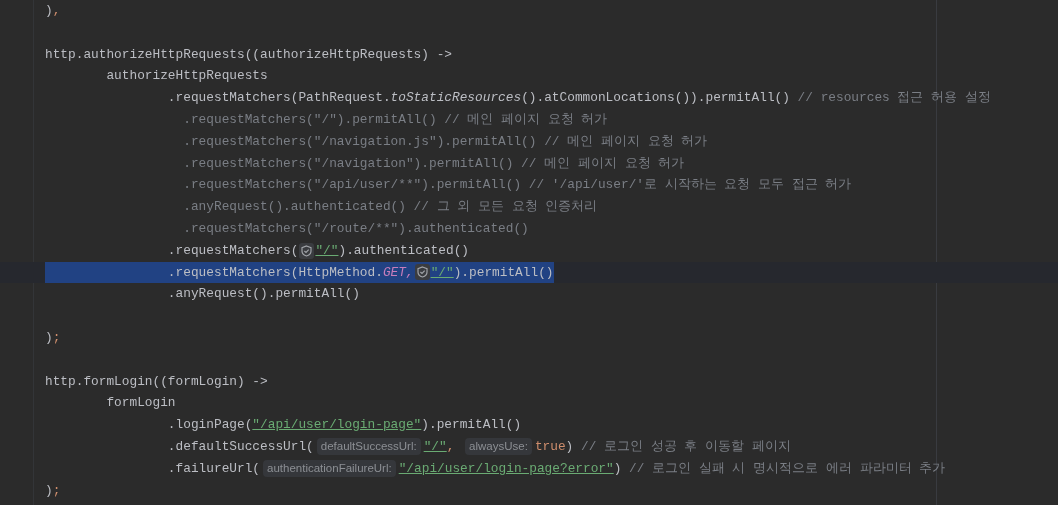  What do you see at coordinates (186, 76) in the screenshot?
I see `code-line: authorizeHttpRequests` at bounding box center [186, 76].